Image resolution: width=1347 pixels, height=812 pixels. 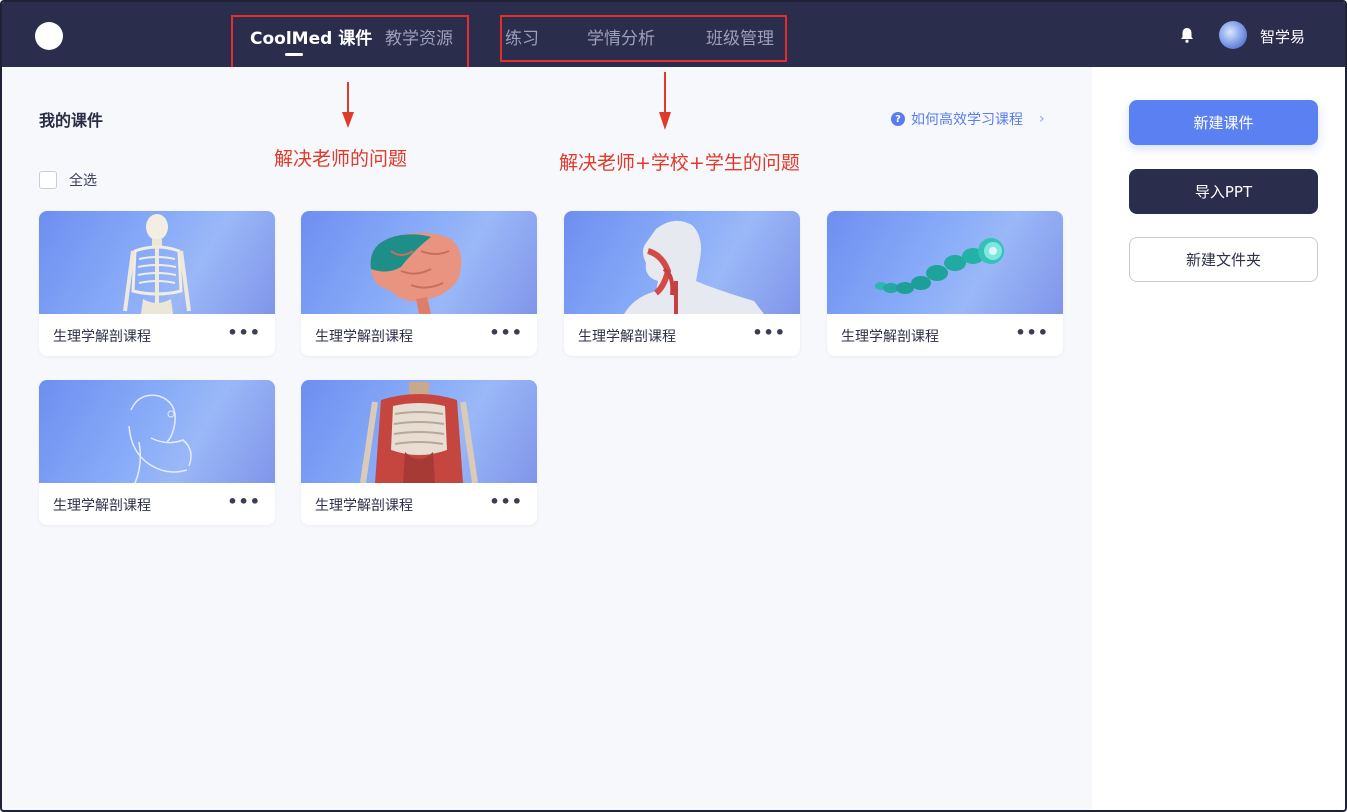 What do you see at coordinates (1233, 35) in the screenshot?
I see `avatar` at bounding box center [1233, 35].